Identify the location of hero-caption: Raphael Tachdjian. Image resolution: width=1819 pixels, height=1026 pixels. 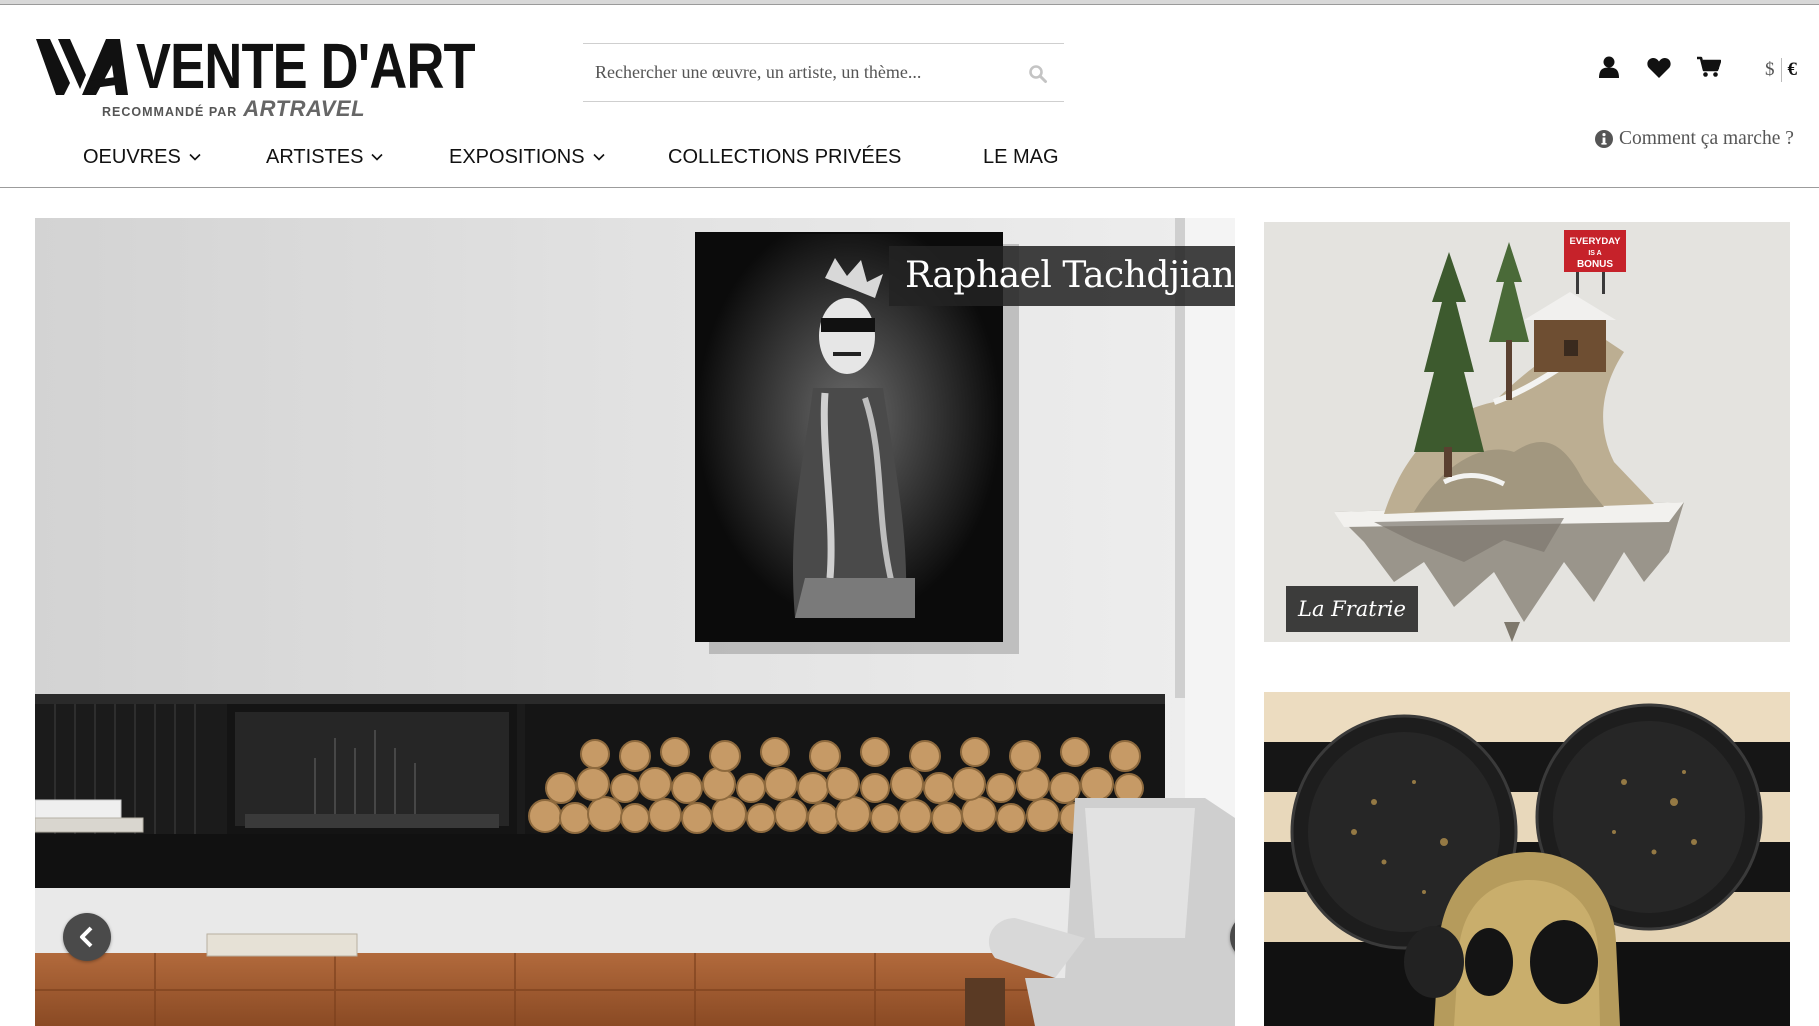
(1062, 276).